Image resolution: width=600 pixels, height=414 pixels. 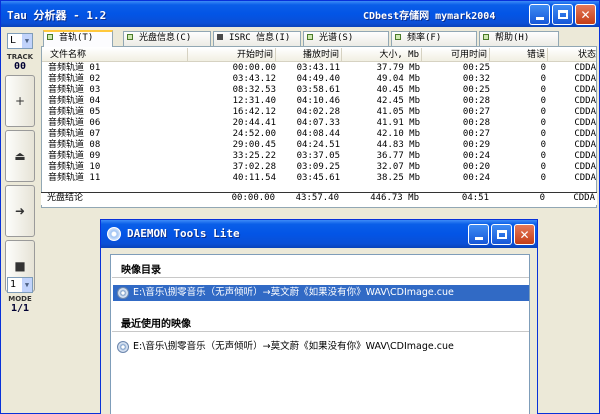 What do you see at coordinates (524, 234) in the screenshot?
I see `dialog-close-button: ✕` at bounding box center [524, 234].